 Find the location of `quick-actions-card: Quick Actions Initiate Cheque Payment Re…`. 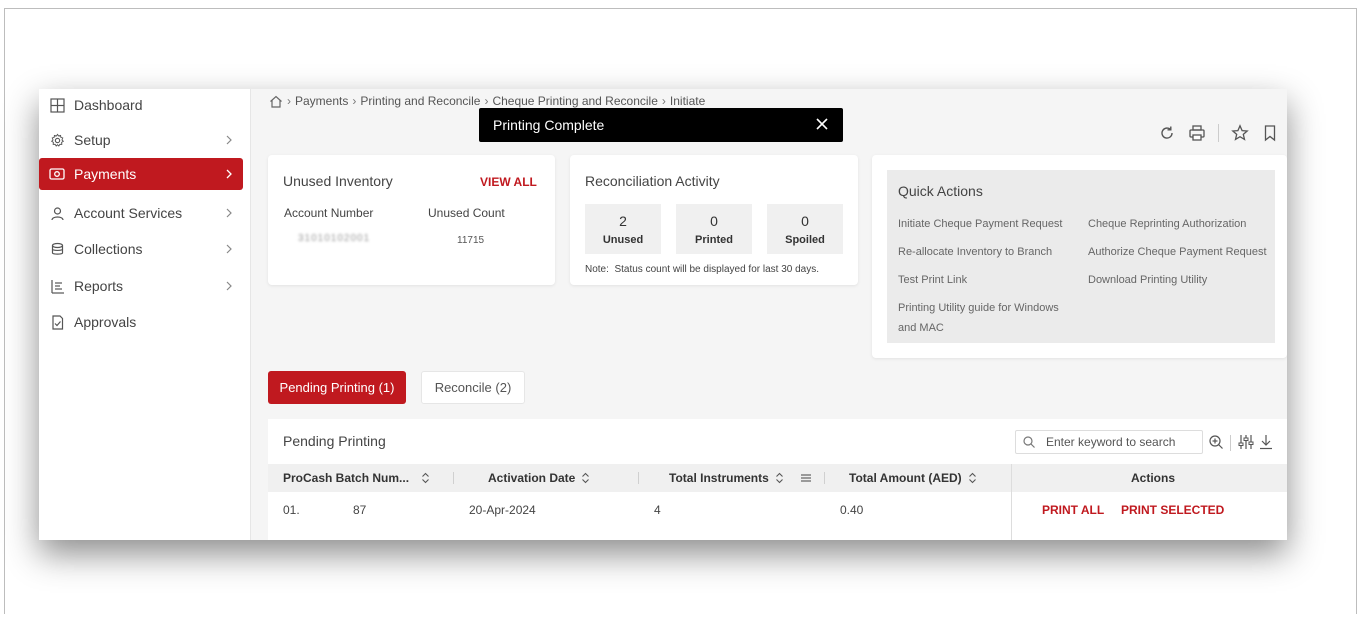

quick-actions-card: Quick Actions Initiate Cheque Payment Re… is located at coordinates (1079, 256).